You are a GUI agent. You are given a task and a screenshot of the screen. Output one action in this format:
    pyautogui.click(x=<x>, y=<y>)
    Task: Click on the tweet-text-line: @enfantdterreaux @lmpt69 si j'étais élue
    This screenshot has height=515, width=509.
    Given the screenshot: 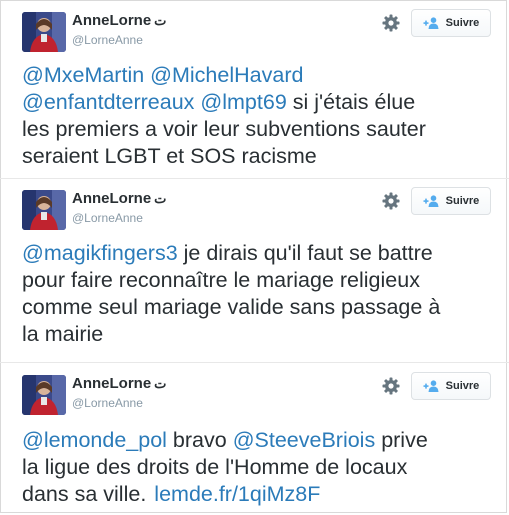 What is the action you would take?
    pyautogui.click(x=262, y=102)
    